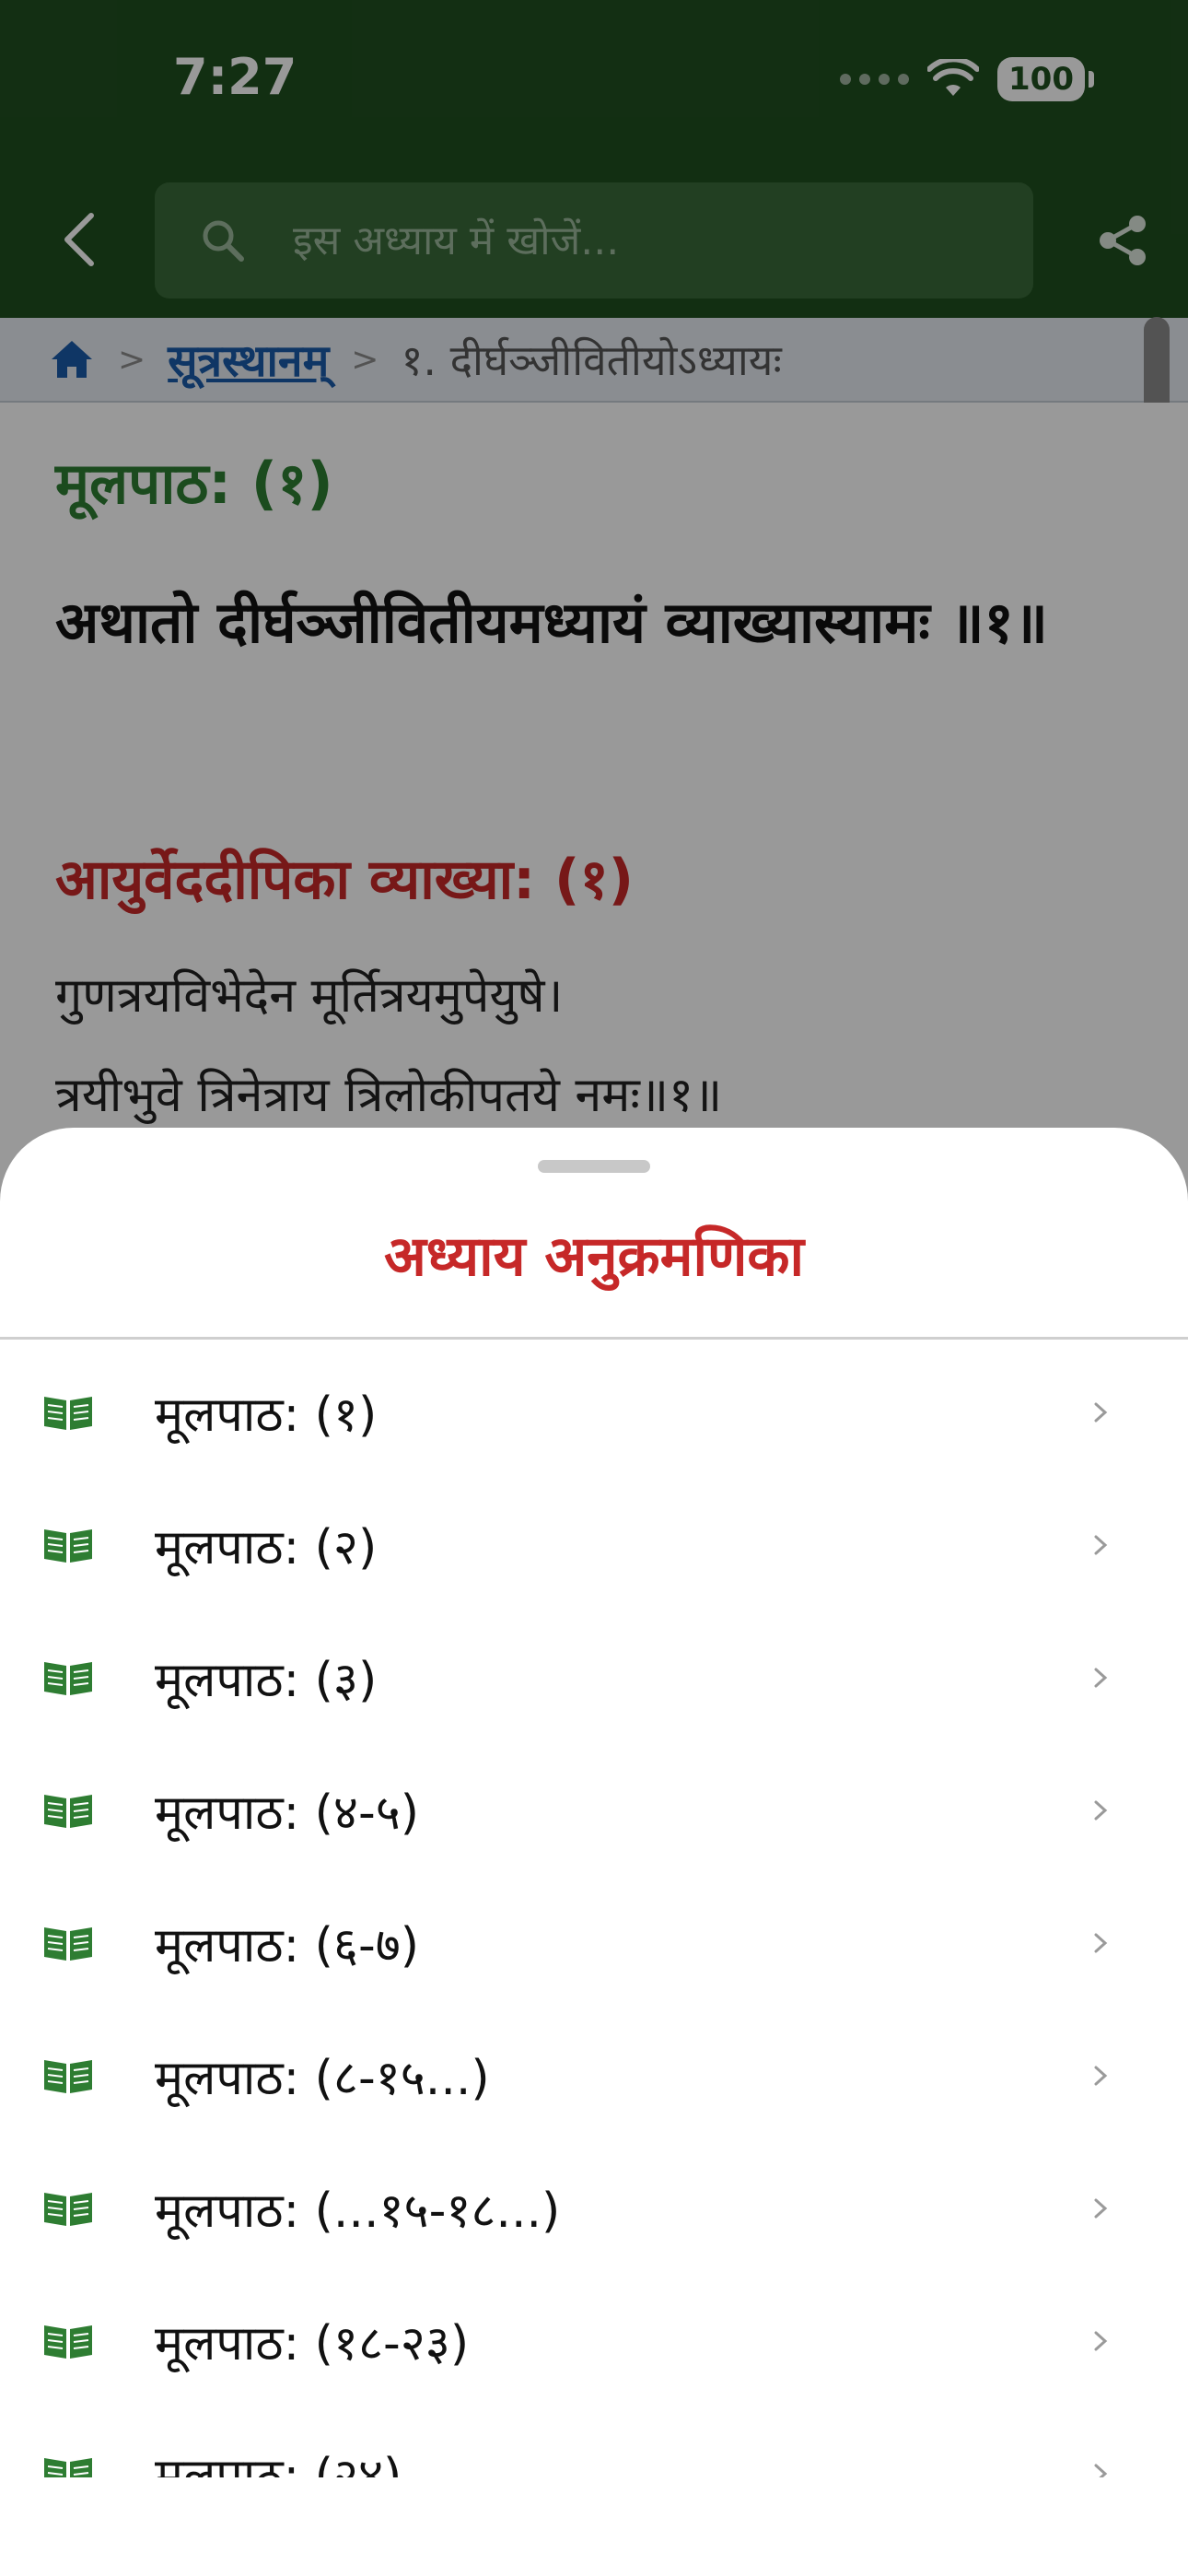 Image resolution: width=1188 pixels, height=2576 pixels. What do you see at coordinates (266, 1415) in the screenshot?
I see `toc-item-label: मूलपाठ: (१)` at bounding box center [266, 1415].